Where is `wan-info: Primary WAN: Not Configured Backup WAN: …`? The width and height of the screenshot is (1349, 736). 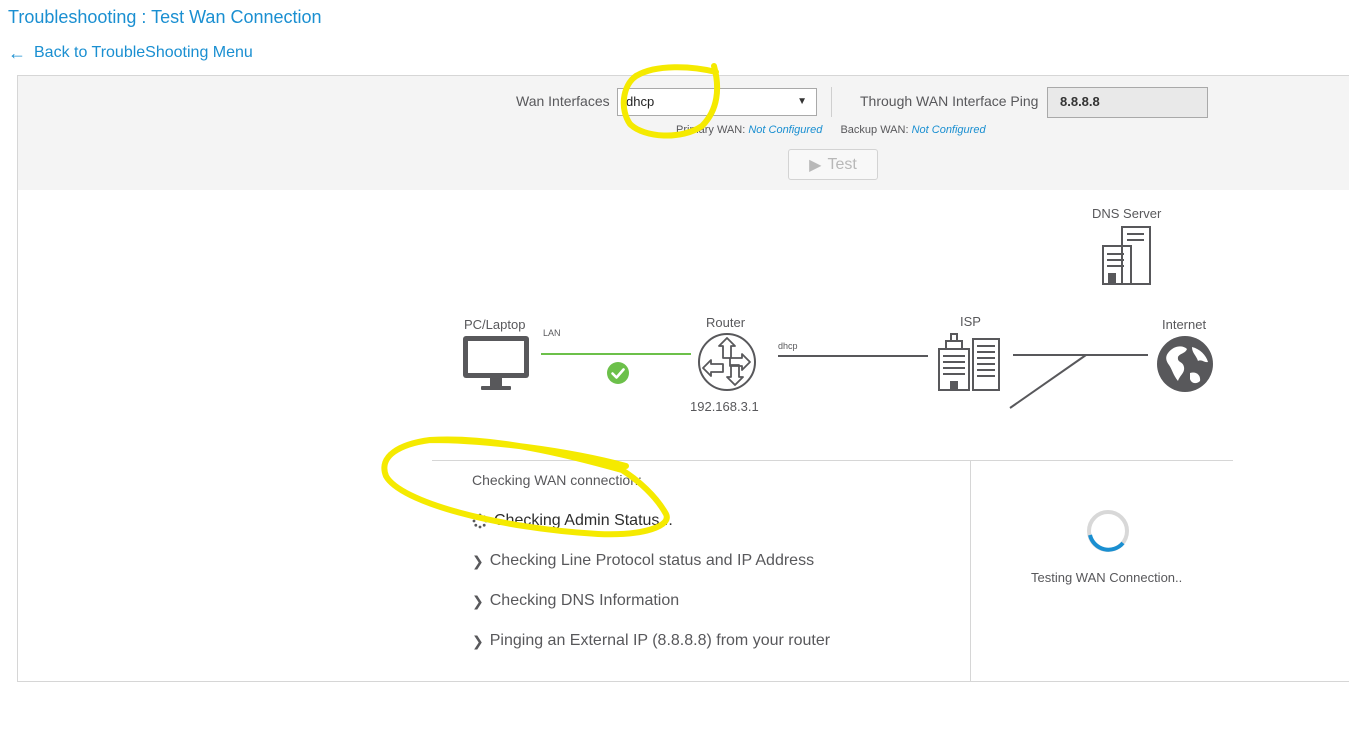
wan-info: Primary WAN: Not Configured Backup WAN: … is located at coordinates (831, 130).